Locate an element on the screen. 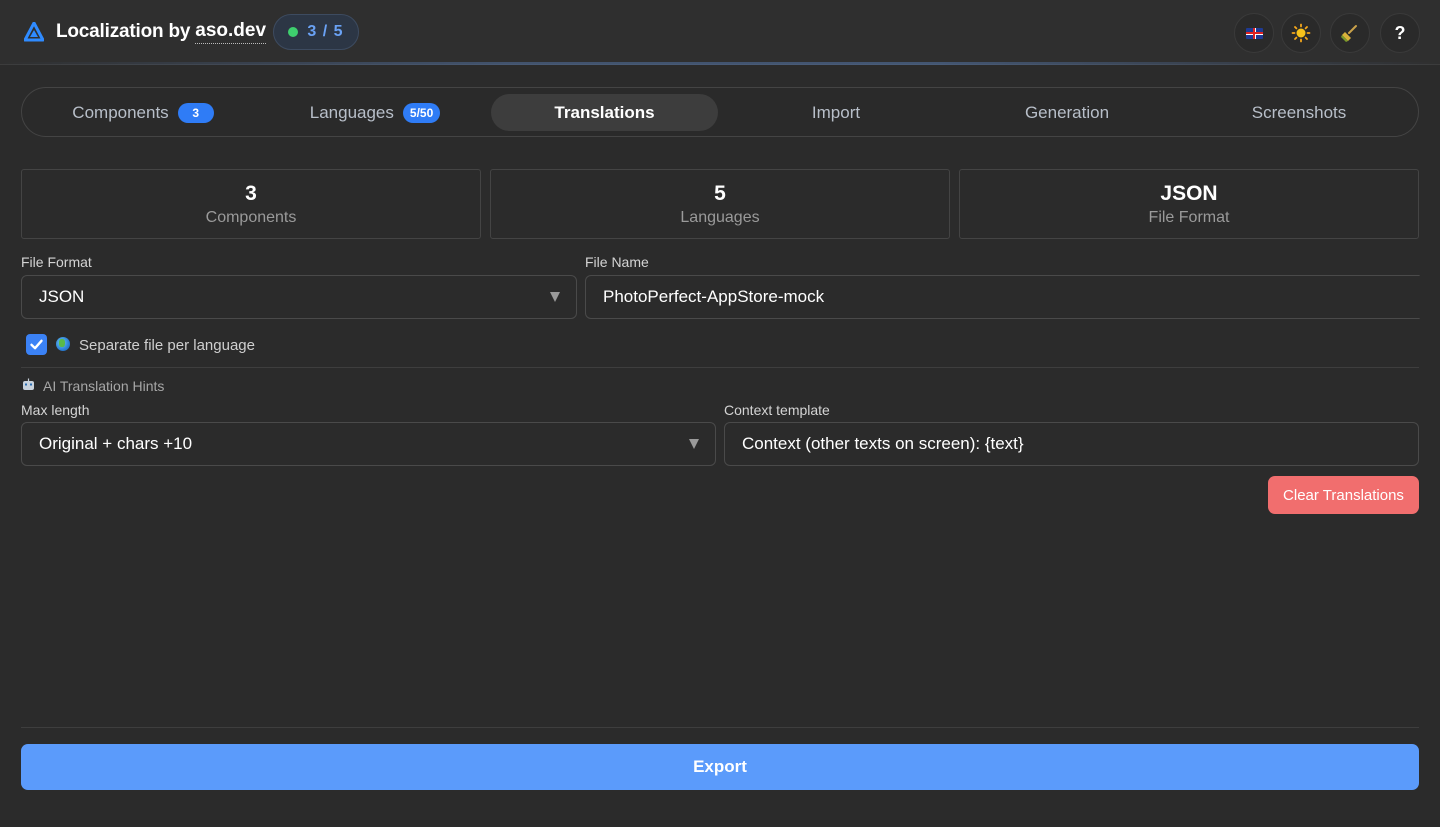 The width and height of the screenshot is (1440, 827). tab-import: Import is located at coordinates (836, 112).